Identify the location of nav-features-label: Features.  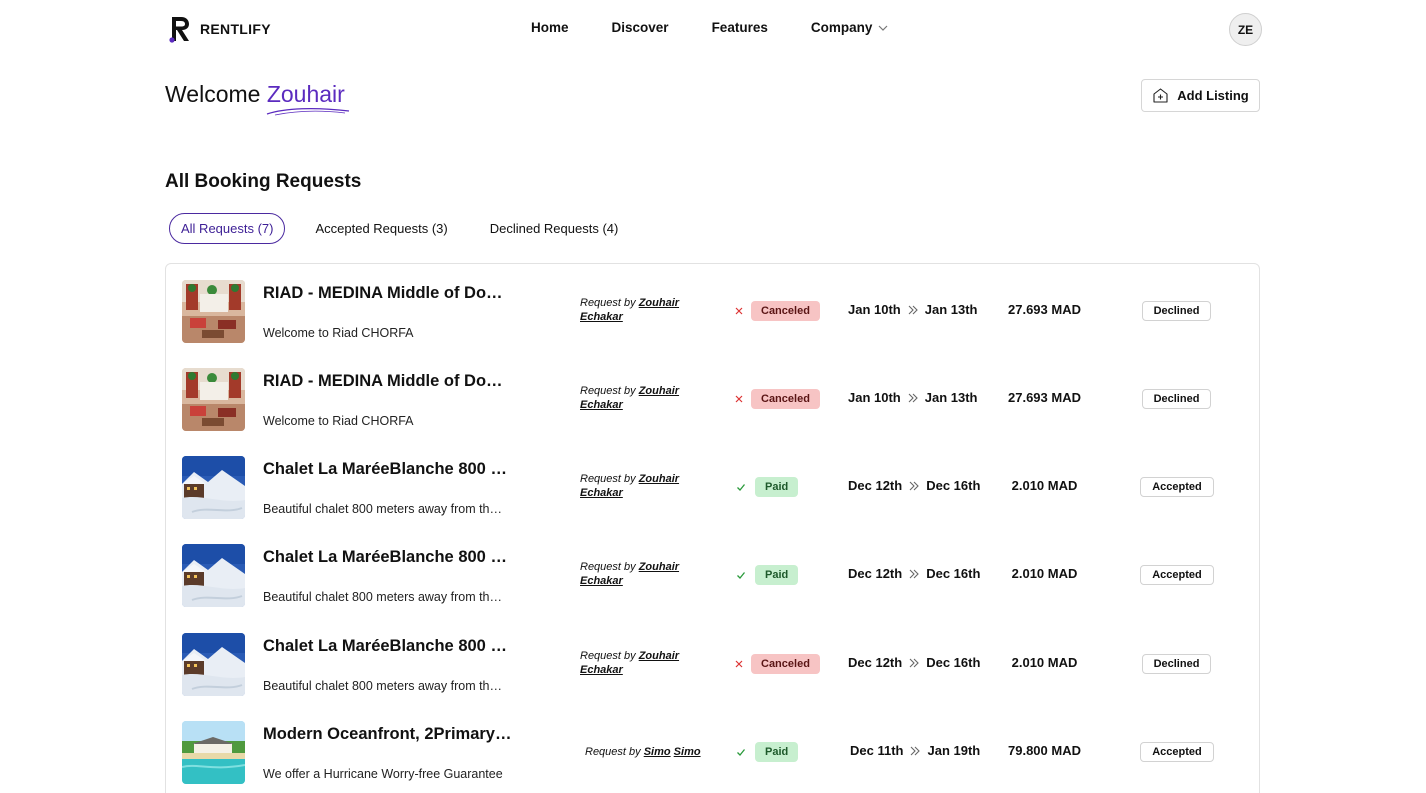
(739, 27).